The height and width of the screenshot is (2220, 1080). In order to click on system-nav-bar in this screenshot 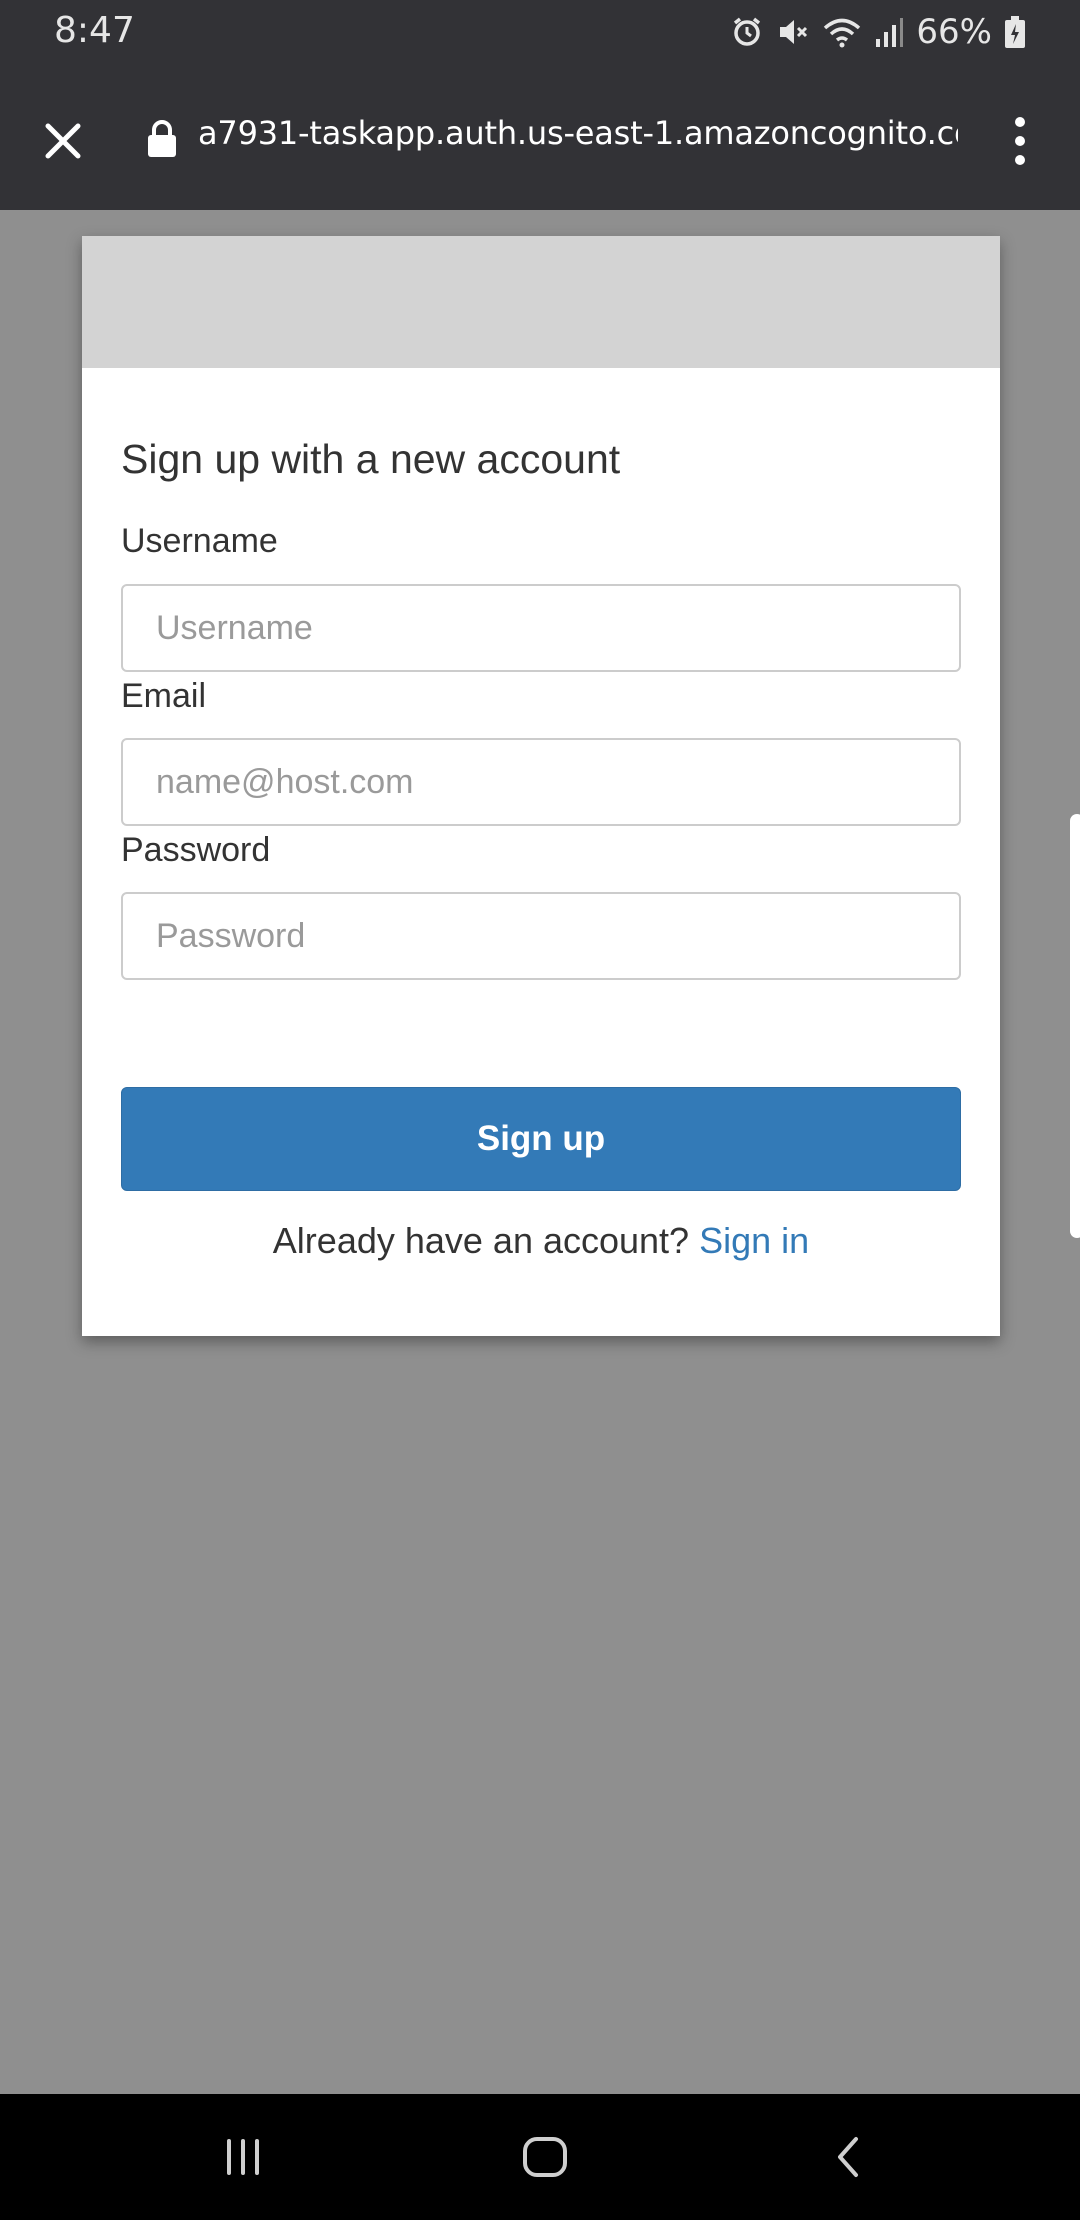, I will do `click(540, 2157)`.